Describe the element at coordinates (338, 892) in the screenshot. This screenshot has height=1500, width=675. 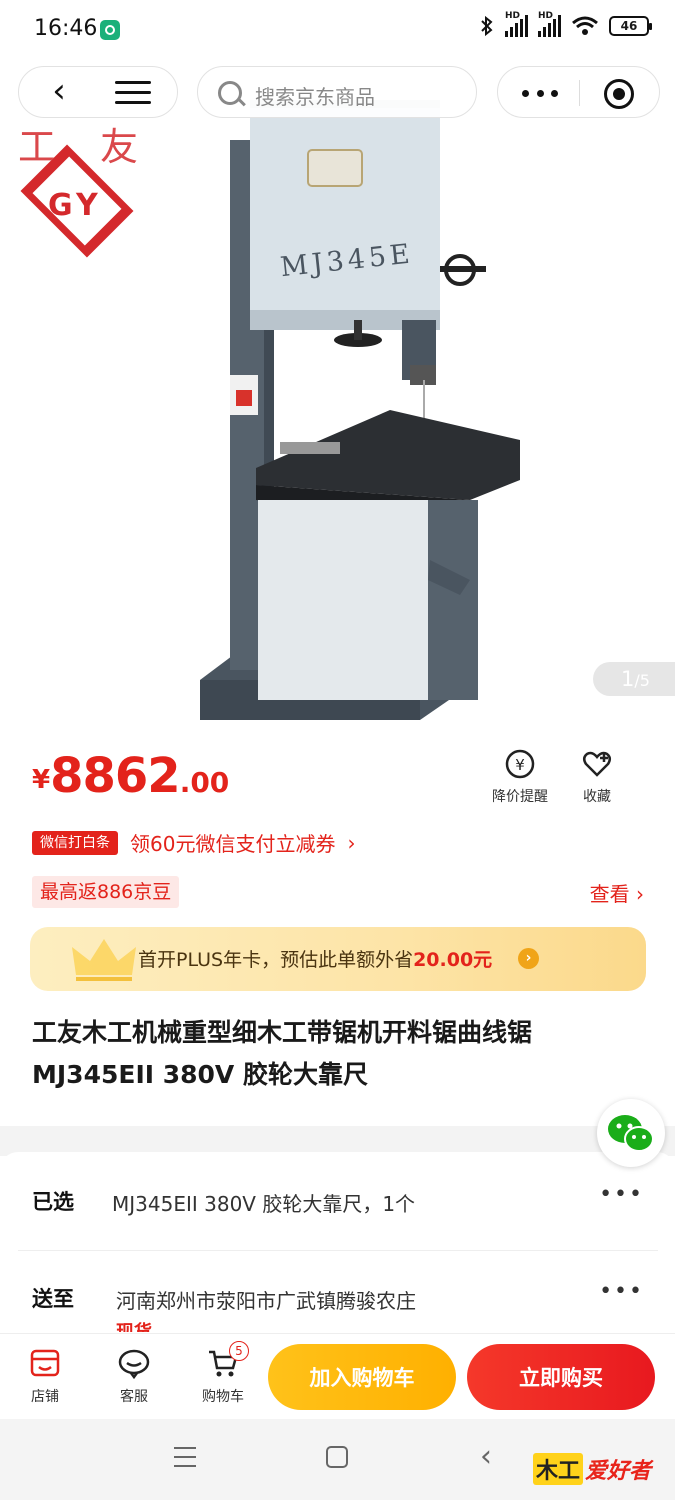
I see `jd-beans-row: 最高返886京豆 查看 ›` at that location.